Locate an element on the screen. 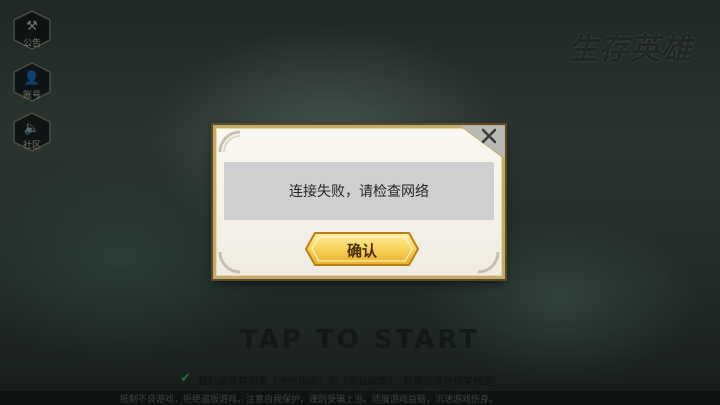 The height and width of the screenshot is (405, 720). confirm-label: 确认 is located at coordinates (361, 251).